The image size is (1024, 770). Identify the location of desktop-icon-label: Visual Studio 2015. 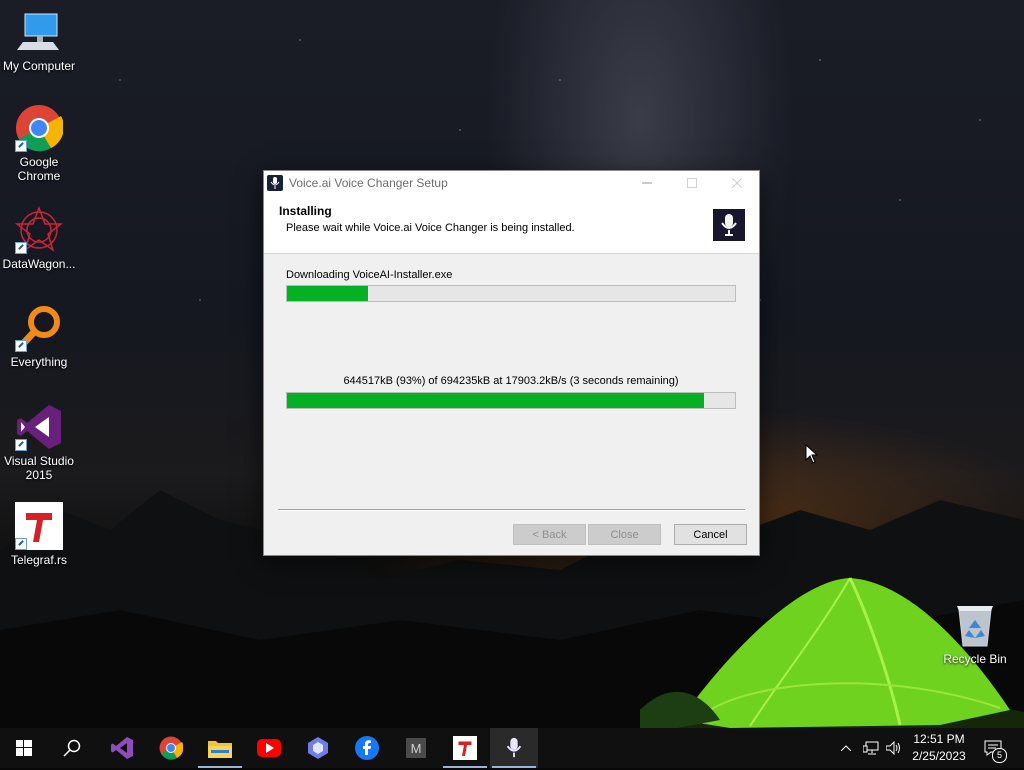
(39, 468).